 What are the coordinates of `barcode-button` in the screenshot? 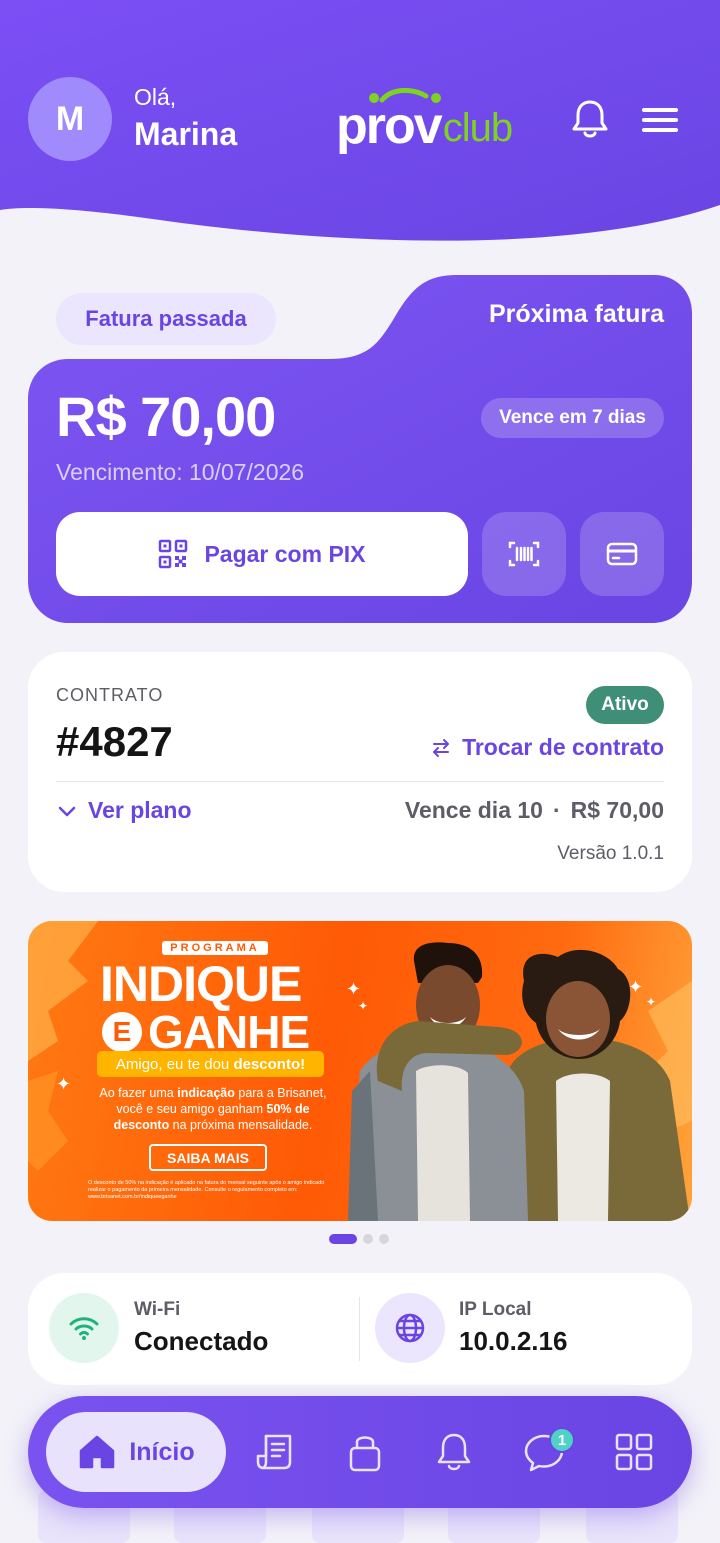 It's located at (524, 554).